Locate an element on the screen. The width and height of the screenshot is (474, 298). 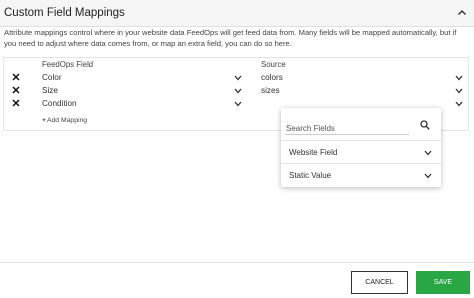
search-fields-input is located at coordinates (346, 128).